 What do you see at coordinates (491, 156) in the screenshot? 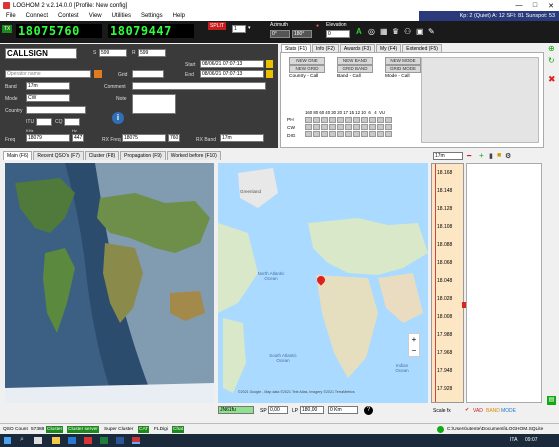
I see `spot-icon: ▮` at bounding box center [491, 156].